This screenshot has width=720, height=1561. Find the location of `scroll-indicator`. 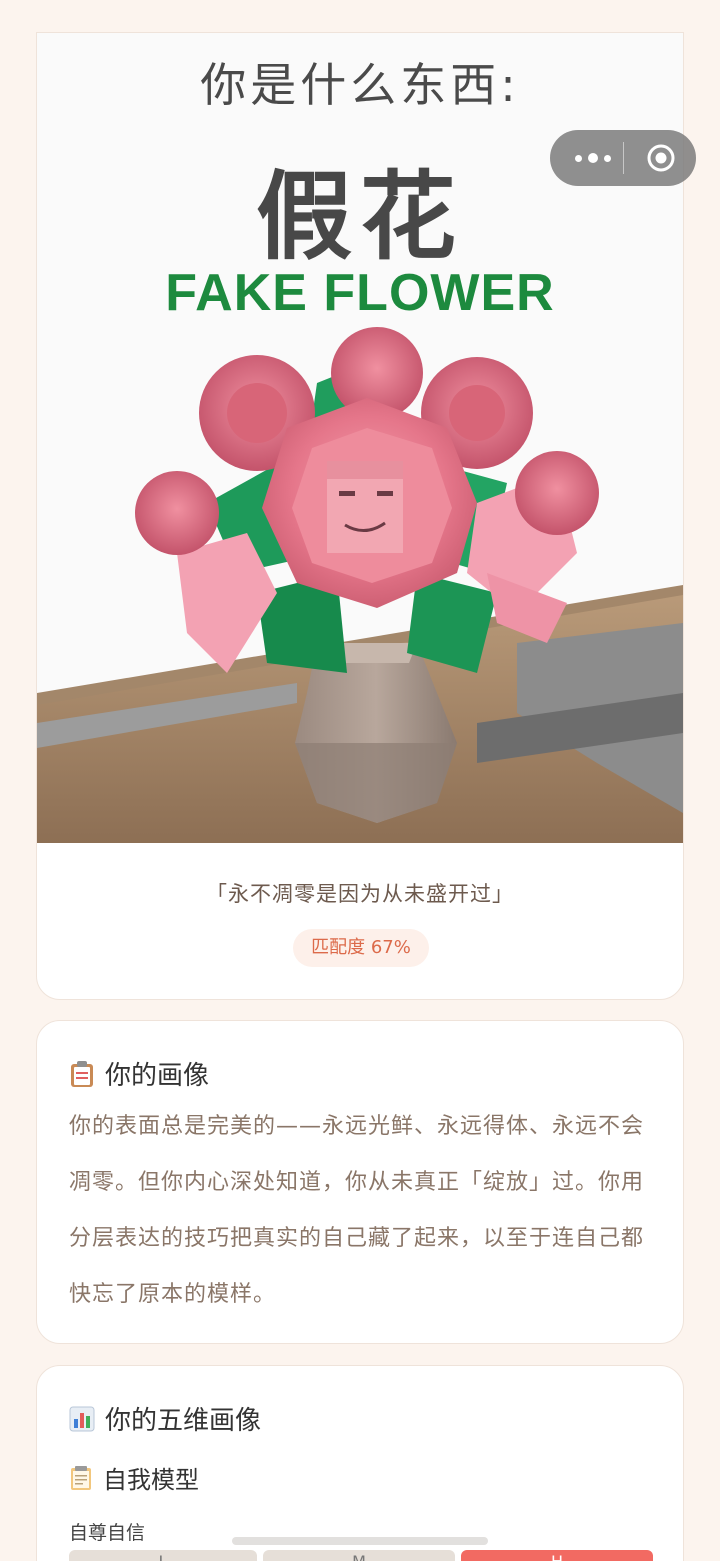

scroll-indicator is located at coordinates (360, 1541).